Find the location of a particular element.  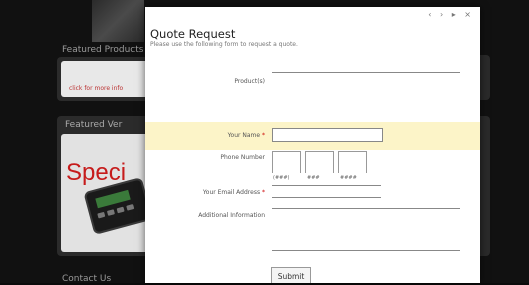

phone-prefix-input is located at coordinates (319, 162).